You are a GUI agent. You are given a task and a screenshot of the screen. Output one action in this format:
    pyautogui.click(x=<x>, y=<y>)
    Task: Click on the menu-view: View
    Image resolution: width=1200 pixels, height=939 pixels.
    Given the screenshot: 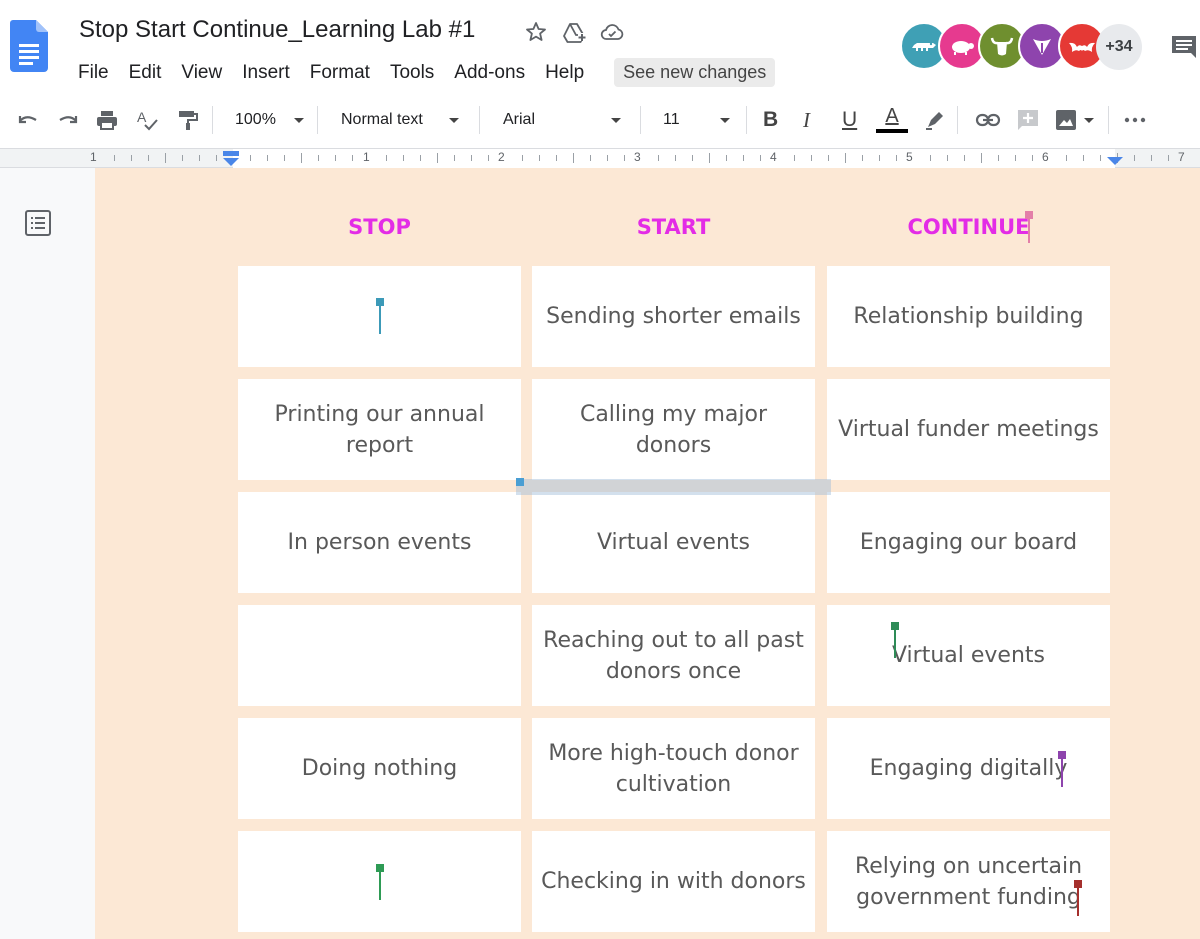 What is the action you would take?
    pyautogui.click(x=201, y=73)
    